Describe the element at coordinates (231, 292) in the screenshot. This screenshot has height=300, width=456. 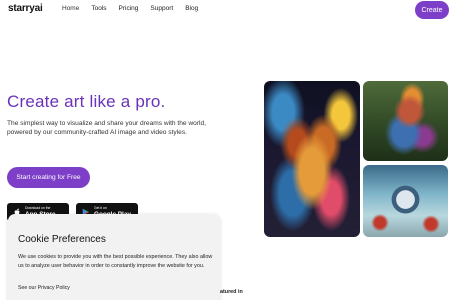
I see `featured-in-label: atured in` at that location.